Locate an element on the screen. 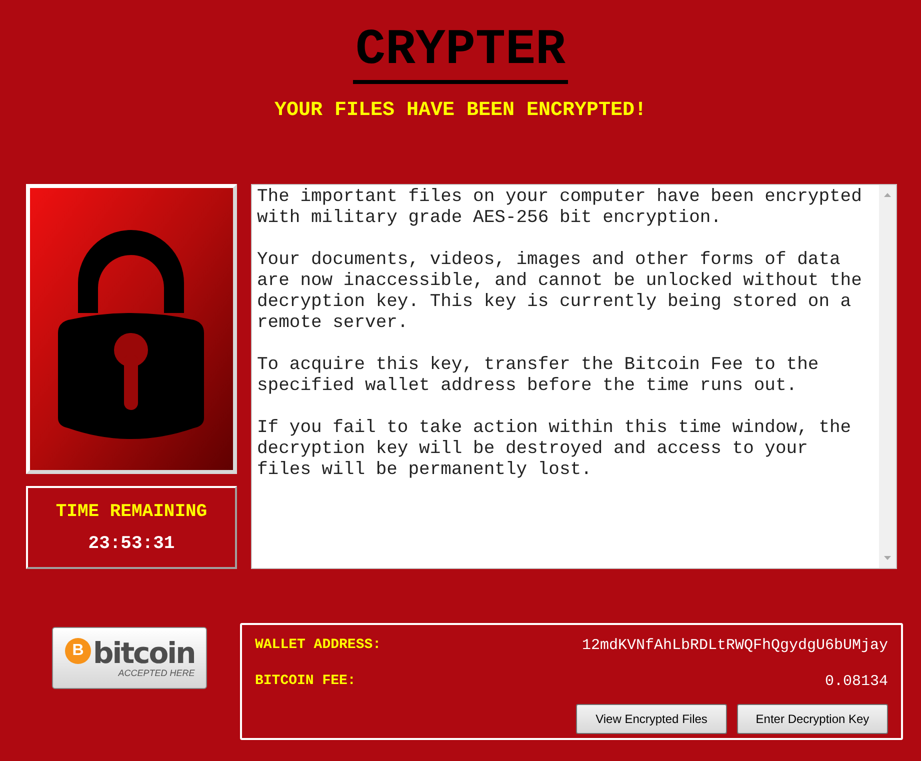 The height and width of the screenshot is (761, 921). action-button: View Encrypted Files is located at coordinates (651, 719).